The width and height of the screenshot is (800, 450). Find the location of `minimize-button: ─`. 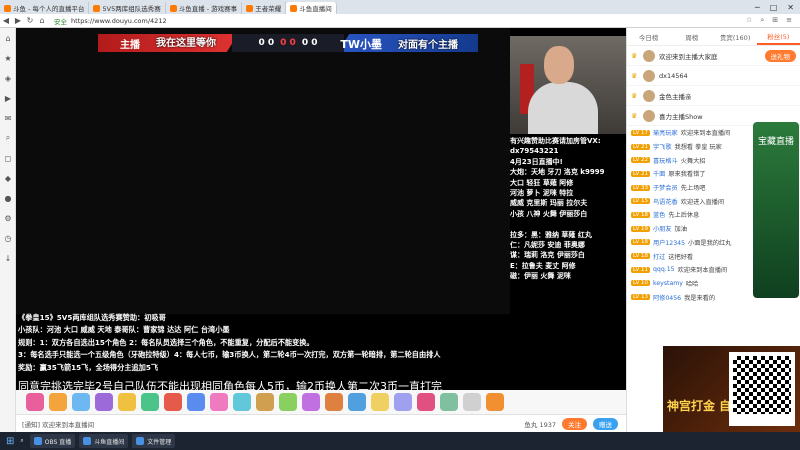

minimize-button: ─ is located at coordinates (757, 7).